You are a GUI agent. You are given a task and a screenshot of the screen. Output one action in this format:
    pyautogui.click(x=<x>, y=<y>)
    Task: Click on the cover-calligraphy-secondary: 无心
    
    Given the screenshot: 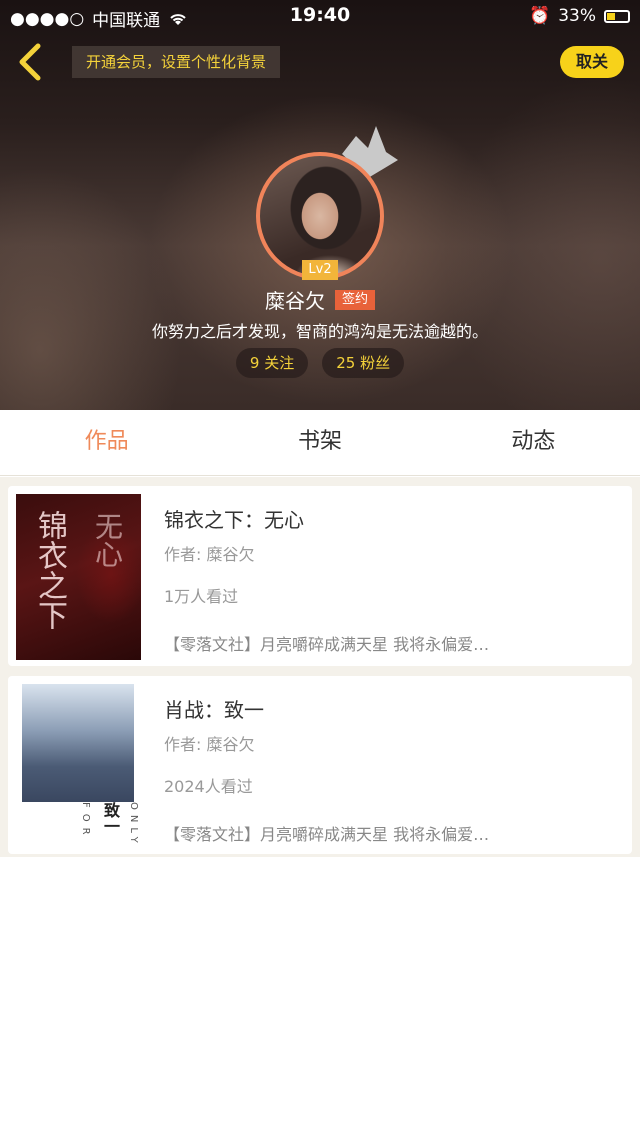 What is the action you would take?
    pyautogui.click(x=107, y=540)
    